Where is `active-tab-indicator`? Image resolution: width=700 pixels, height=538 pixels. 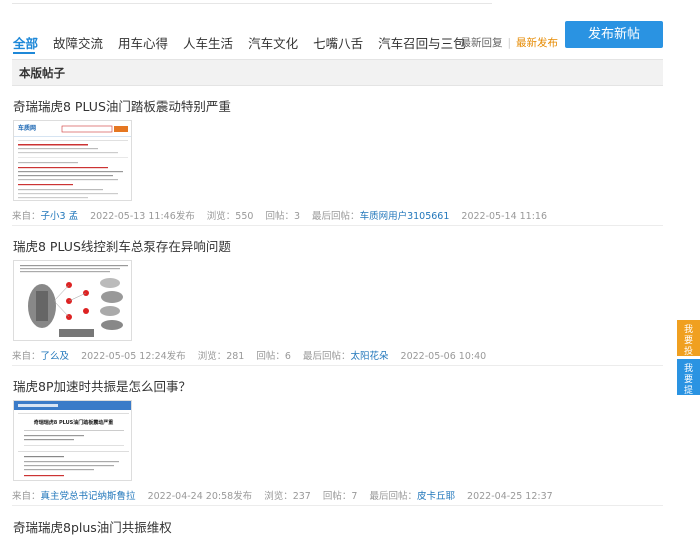
active-tab-indicator is located at coordinates (24, 53).